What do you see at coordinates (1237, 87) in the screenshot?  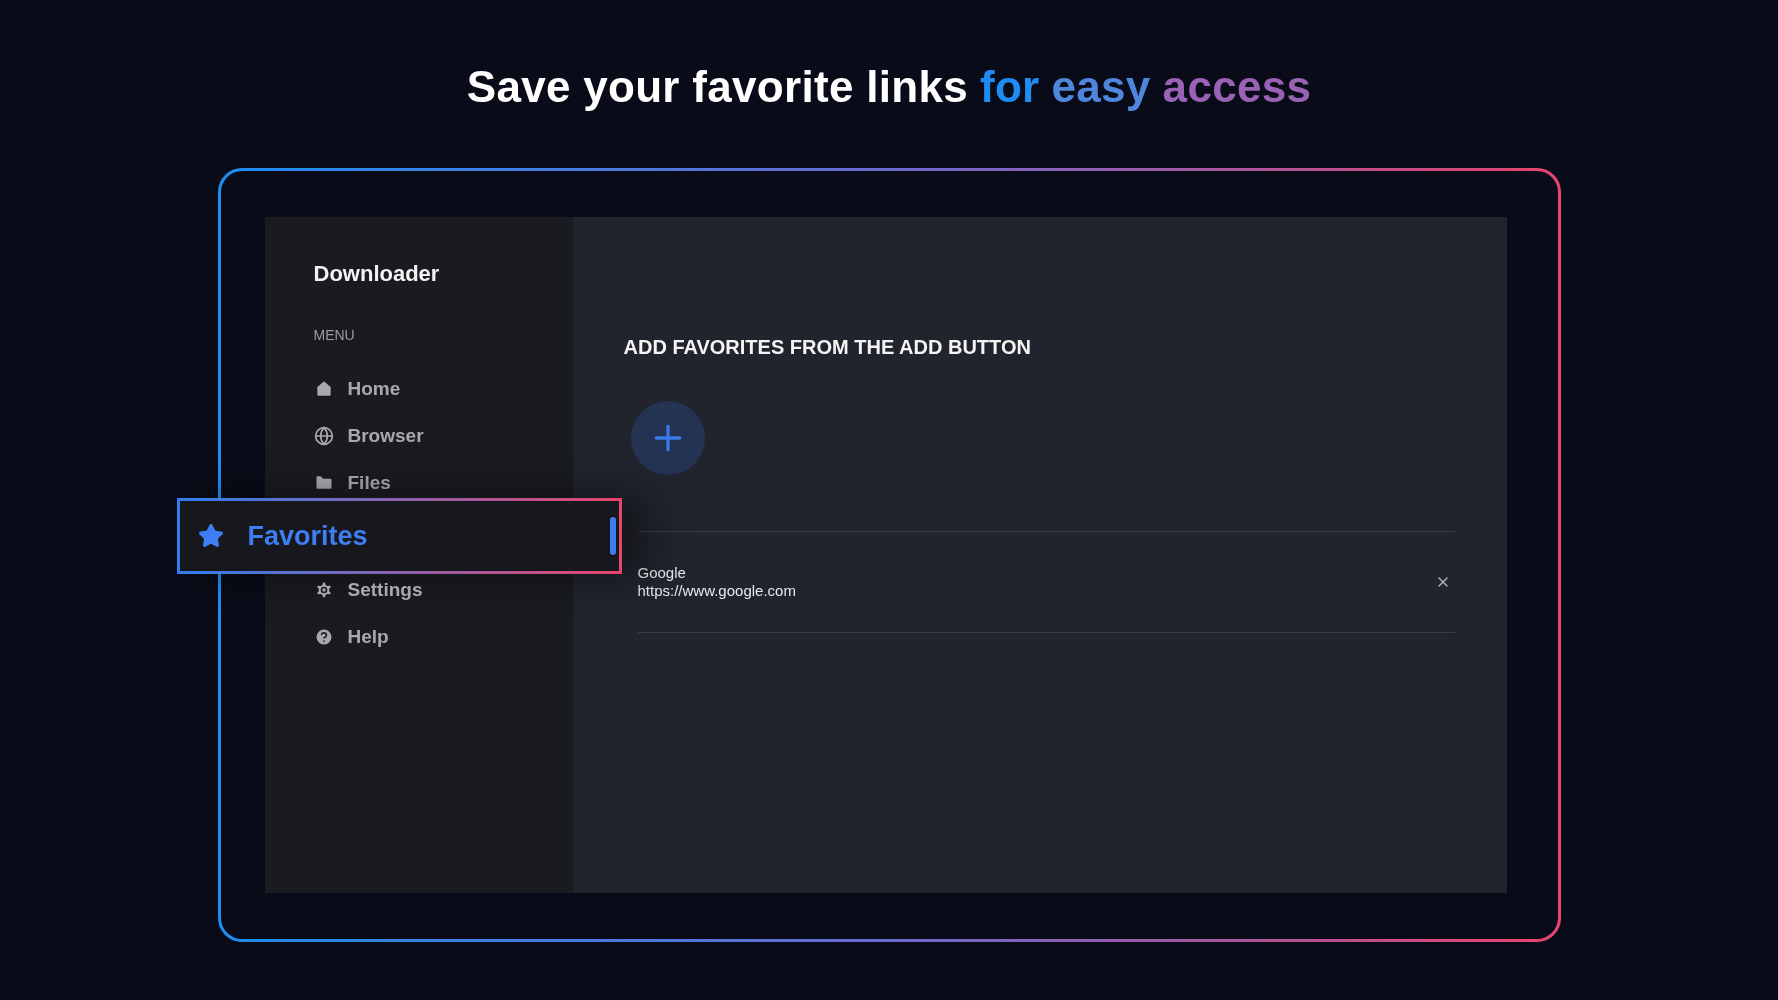 I see `headline-text: access` at bounding box center [1237, 87].